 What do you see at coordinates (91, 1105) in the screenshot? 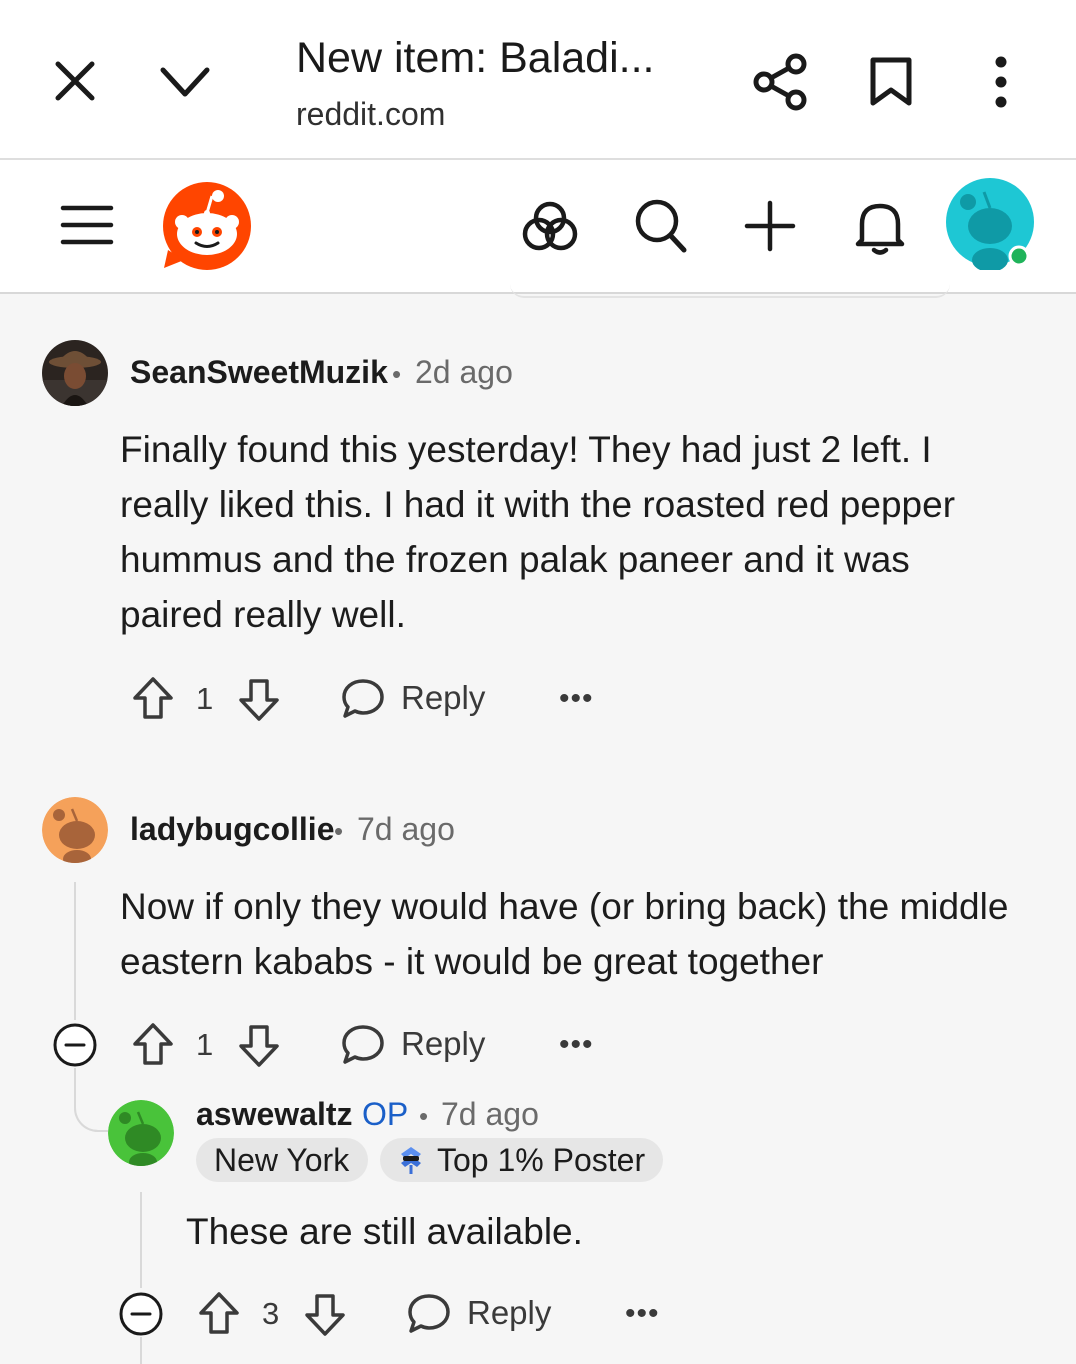
I see `thread-connector` at bounding box center [91, 1105].